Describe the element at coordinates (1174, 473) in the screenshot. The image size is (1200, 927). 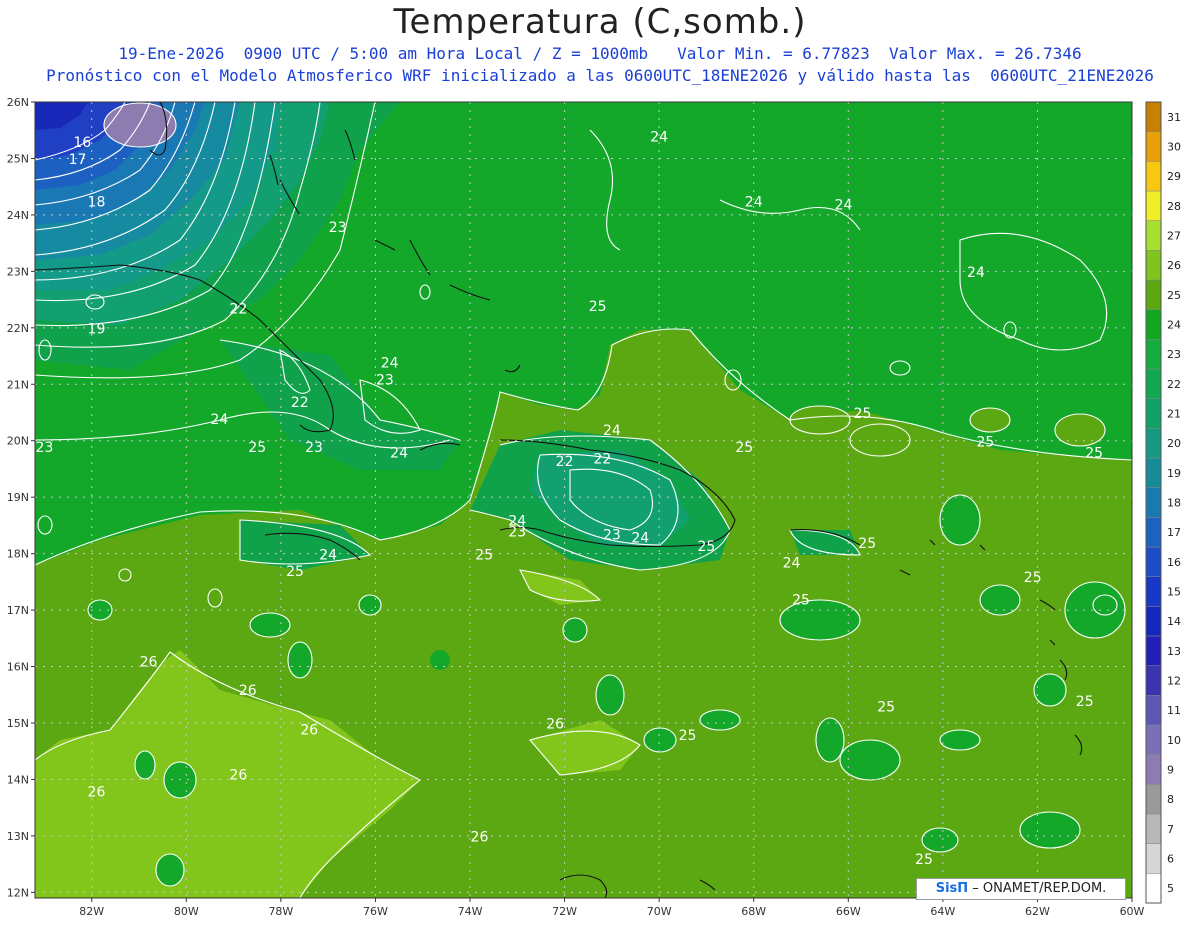
I see `colorbar-label: 19` at that location.